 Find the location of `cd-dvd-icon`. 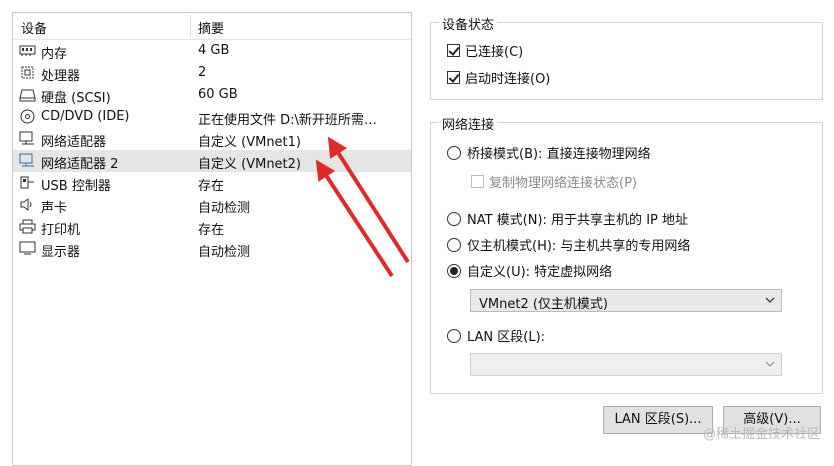

cd-dvd-icon is located at coordinates (27, 116).